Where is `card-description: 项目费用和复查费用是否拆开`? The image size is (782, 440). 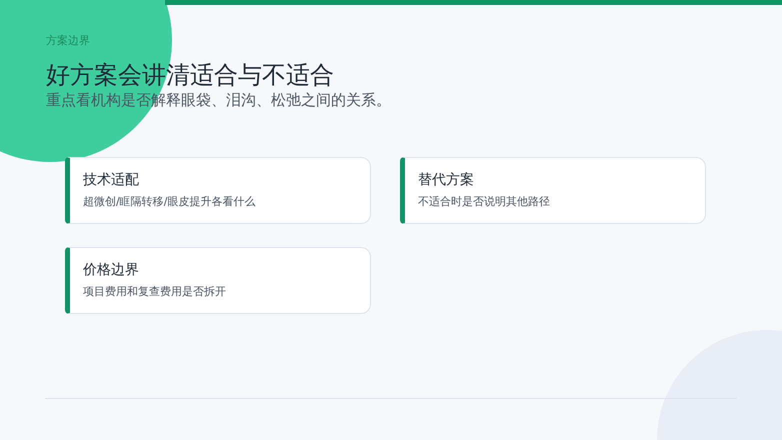
card-description: 项目费用和复查费用是否拆开 is located at coordinates (155, 291).